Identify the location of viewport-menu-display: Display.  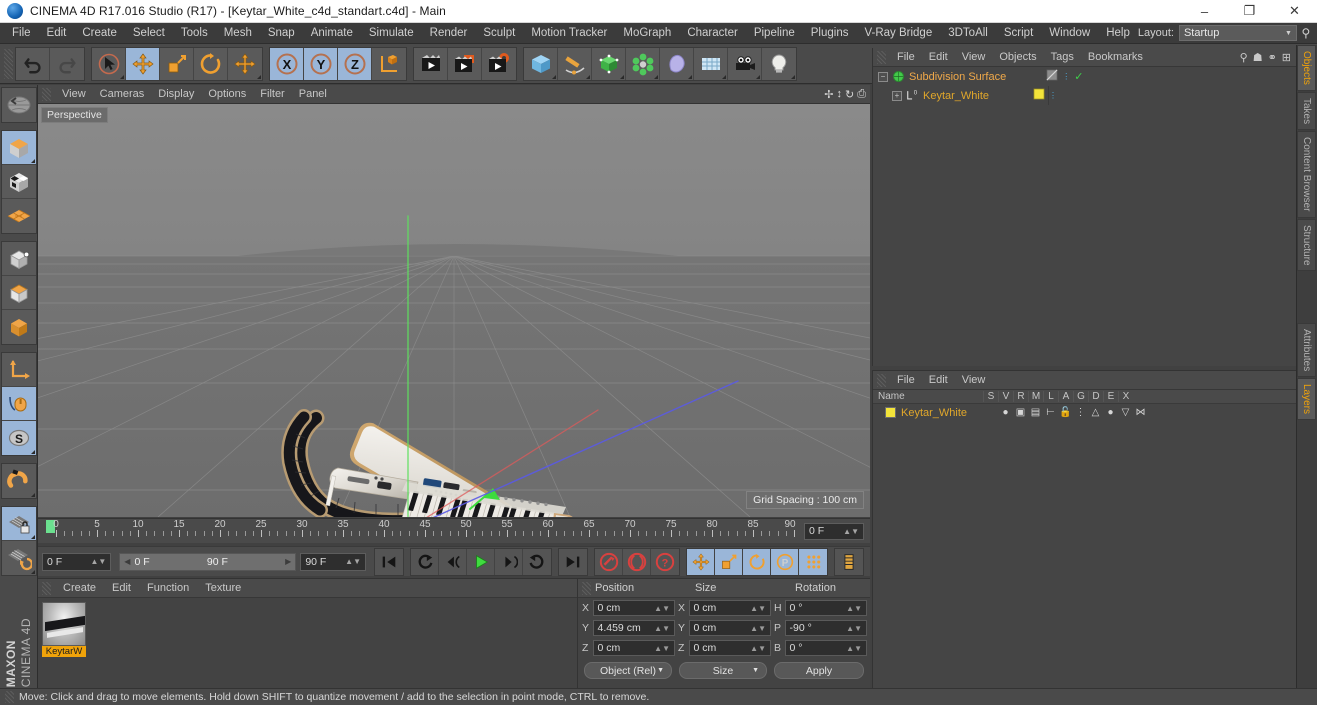
(176, 94).